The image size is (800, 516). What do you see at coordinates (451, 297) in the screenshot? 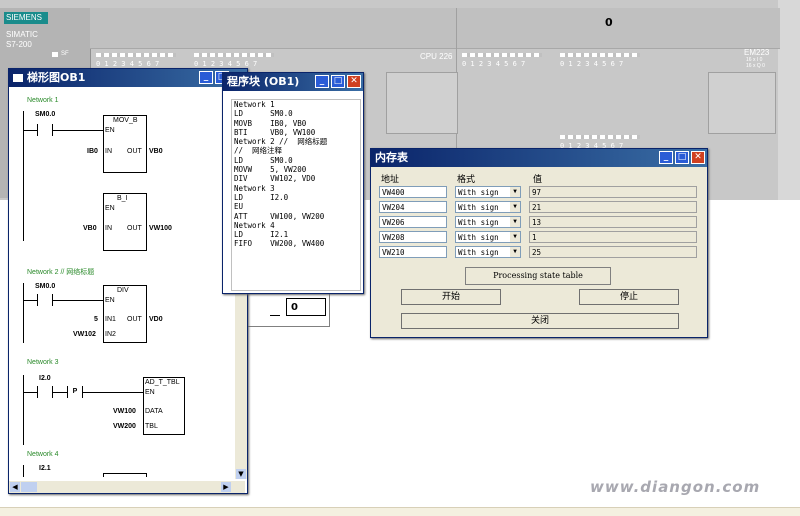
I see `start-button: 开始` at bounding box center [451, 297].